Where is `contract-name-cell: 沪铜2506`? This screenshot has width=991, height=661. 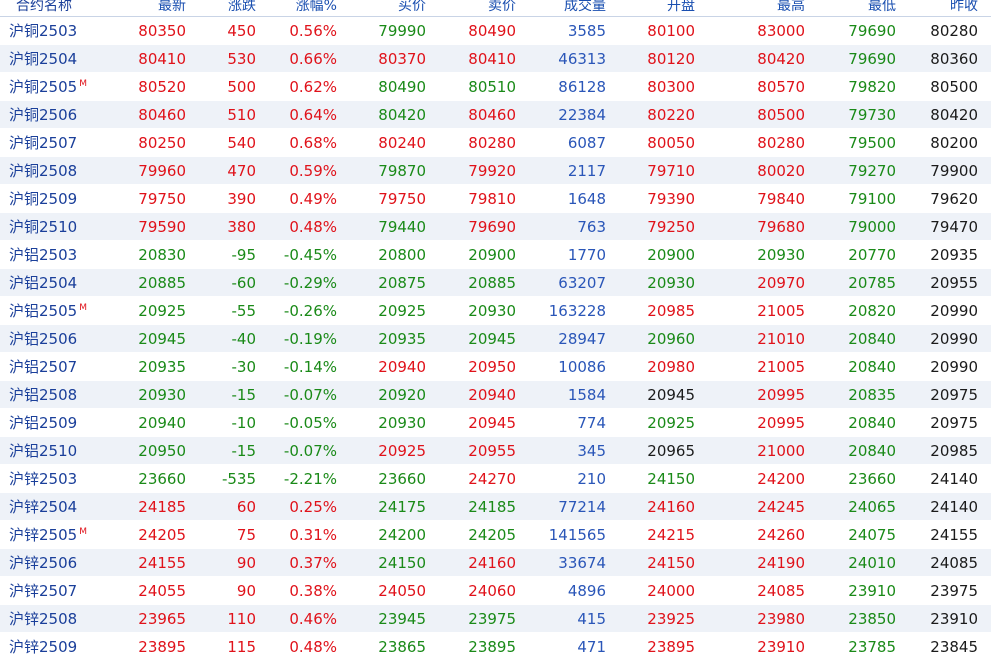 contract-name-cell: 沪铜2506 is located at coordinates (46, 114).